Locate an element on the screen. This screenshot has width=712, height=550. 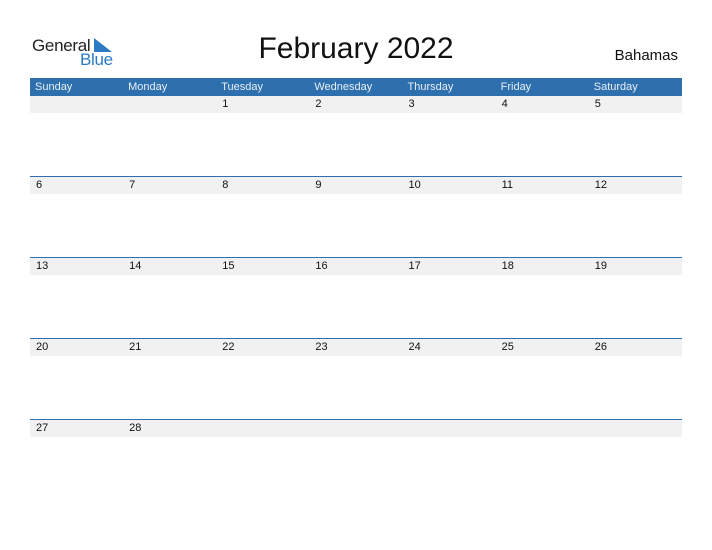
week-row: 6 7 8 9 10 11 12 is located at coordinates (356, 185).